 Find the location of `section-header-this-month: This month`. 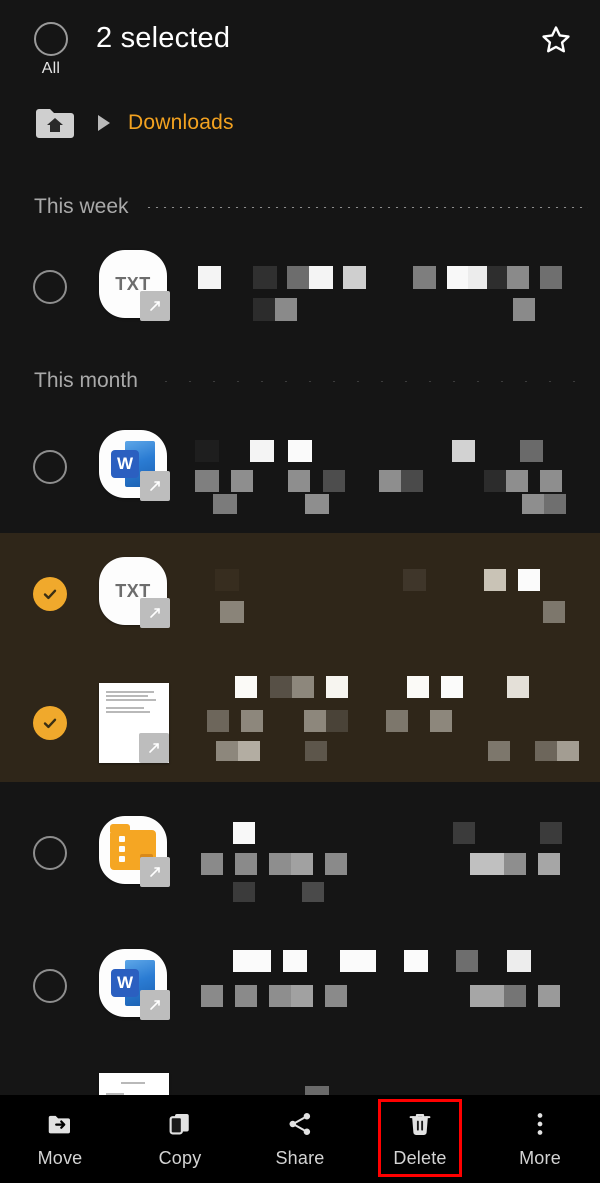

section-header-this-month: This month is located at coordinates (300, 381).